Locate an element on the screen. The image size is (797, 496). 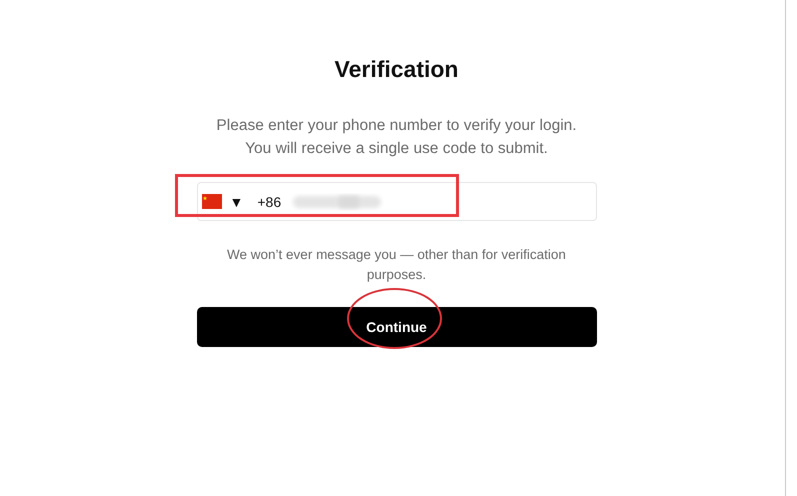
instruction-text: Please enter your phone number to verify your login. is located at coordinates (396, 126).